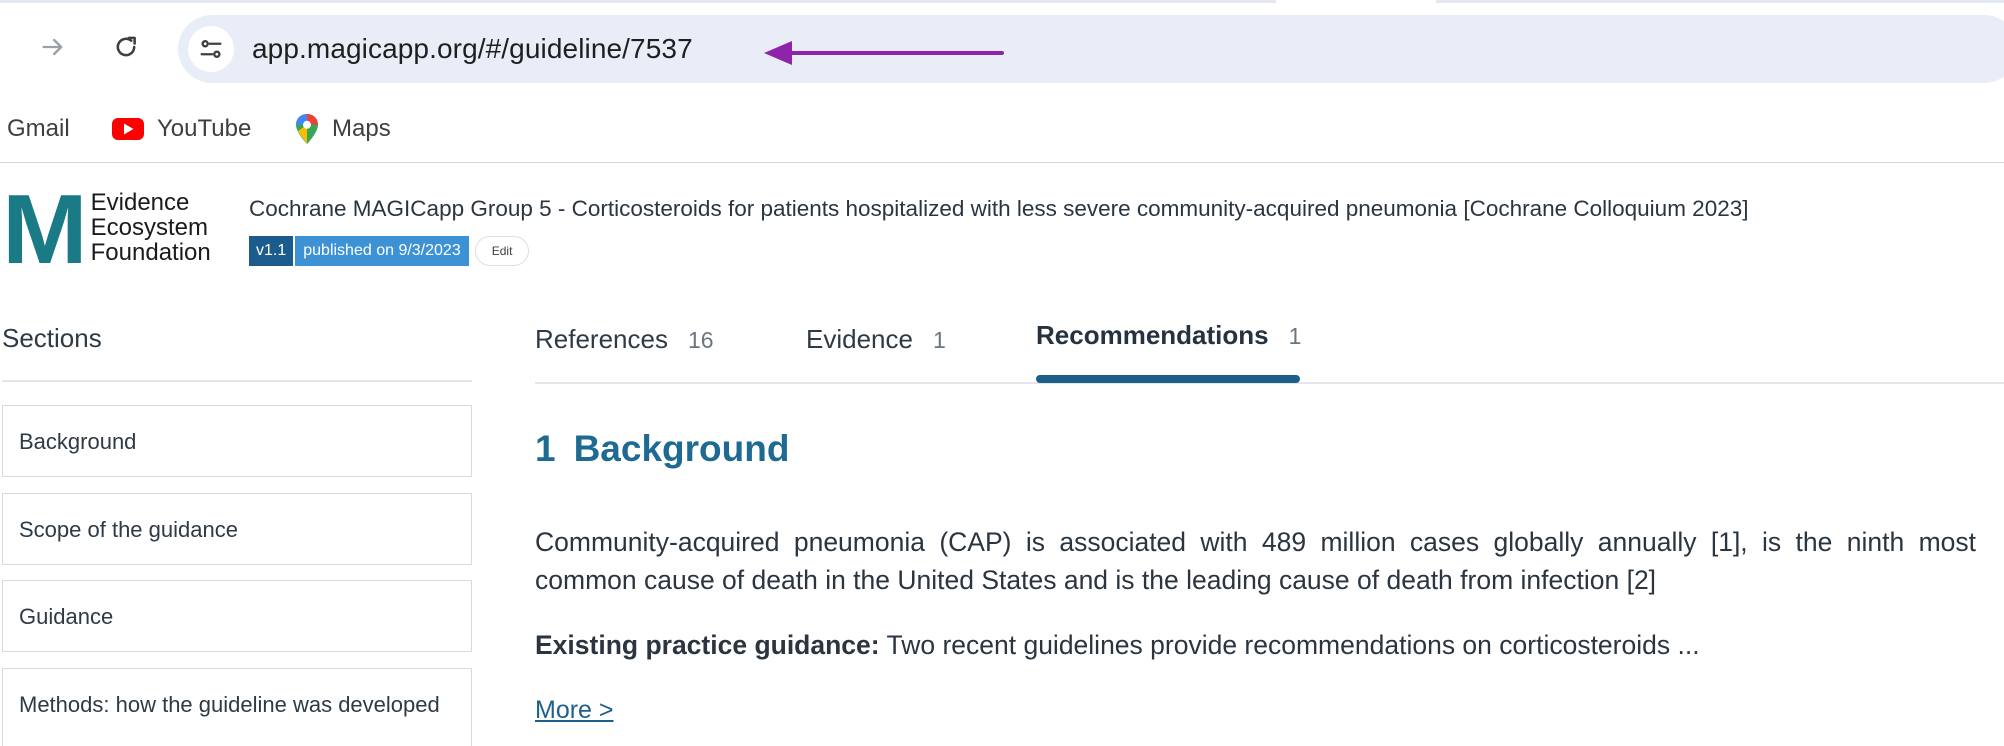 The image size is (2004, 746). What do you see at coordinates (859, 339) in the screenshot?
I see `tab-label: Evidence` at bounding box center [859, 339].